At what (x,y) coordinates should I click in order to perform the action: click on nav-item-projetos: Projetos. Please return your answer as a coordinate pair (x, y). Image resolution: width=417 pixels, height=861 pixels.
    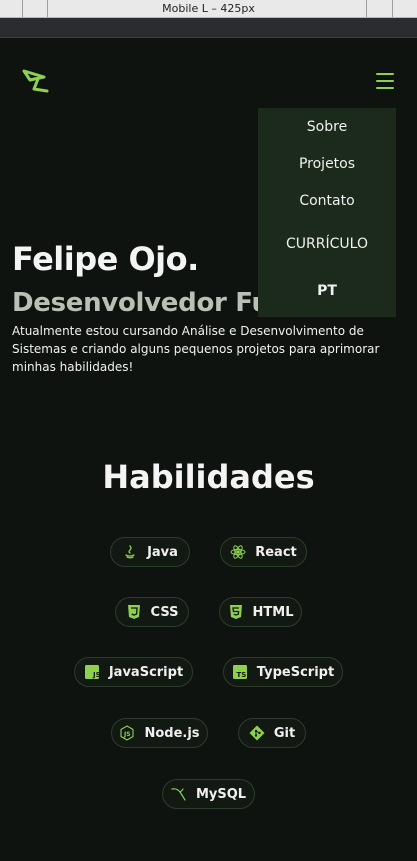
    Looking at the image, I should click on (327, 164).